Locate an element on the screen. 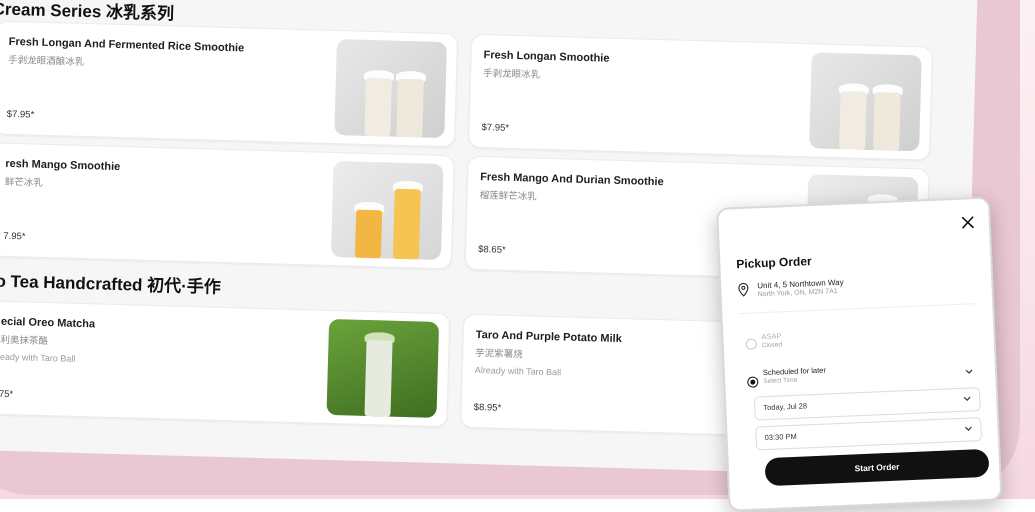 Image resolution: width=1035 pixels, height=512 pixels. start-order-button: Start Order is located at coordinates (877, 467).